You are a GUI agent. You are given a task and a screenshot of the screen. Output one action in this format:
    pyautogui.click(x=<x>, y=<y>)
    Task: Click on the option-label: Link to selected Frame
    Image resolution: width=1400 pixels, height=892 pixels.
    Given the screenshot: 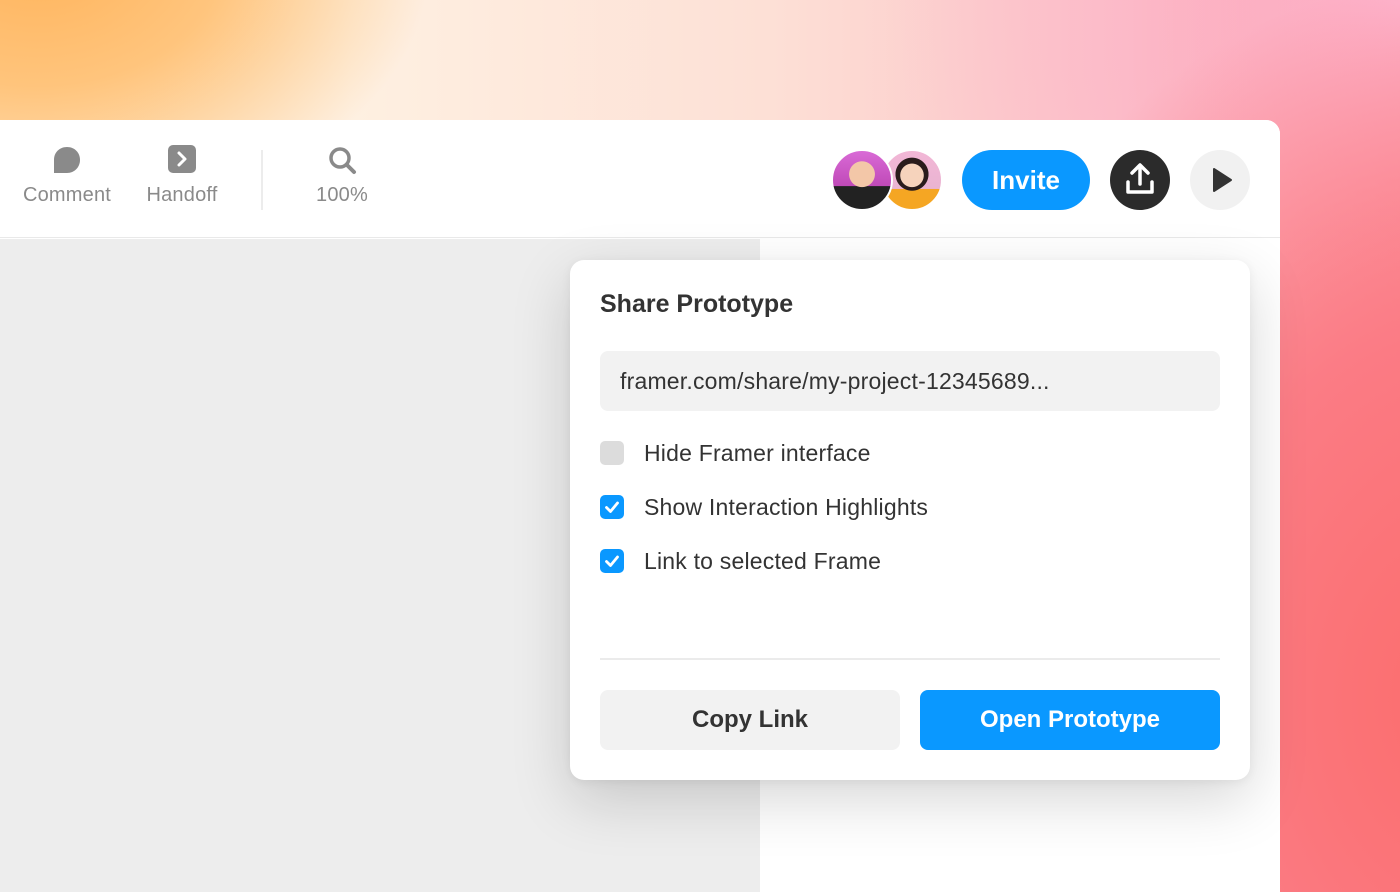 What is the action you would take?
    pyautogui.click(x=763, y=561)
    